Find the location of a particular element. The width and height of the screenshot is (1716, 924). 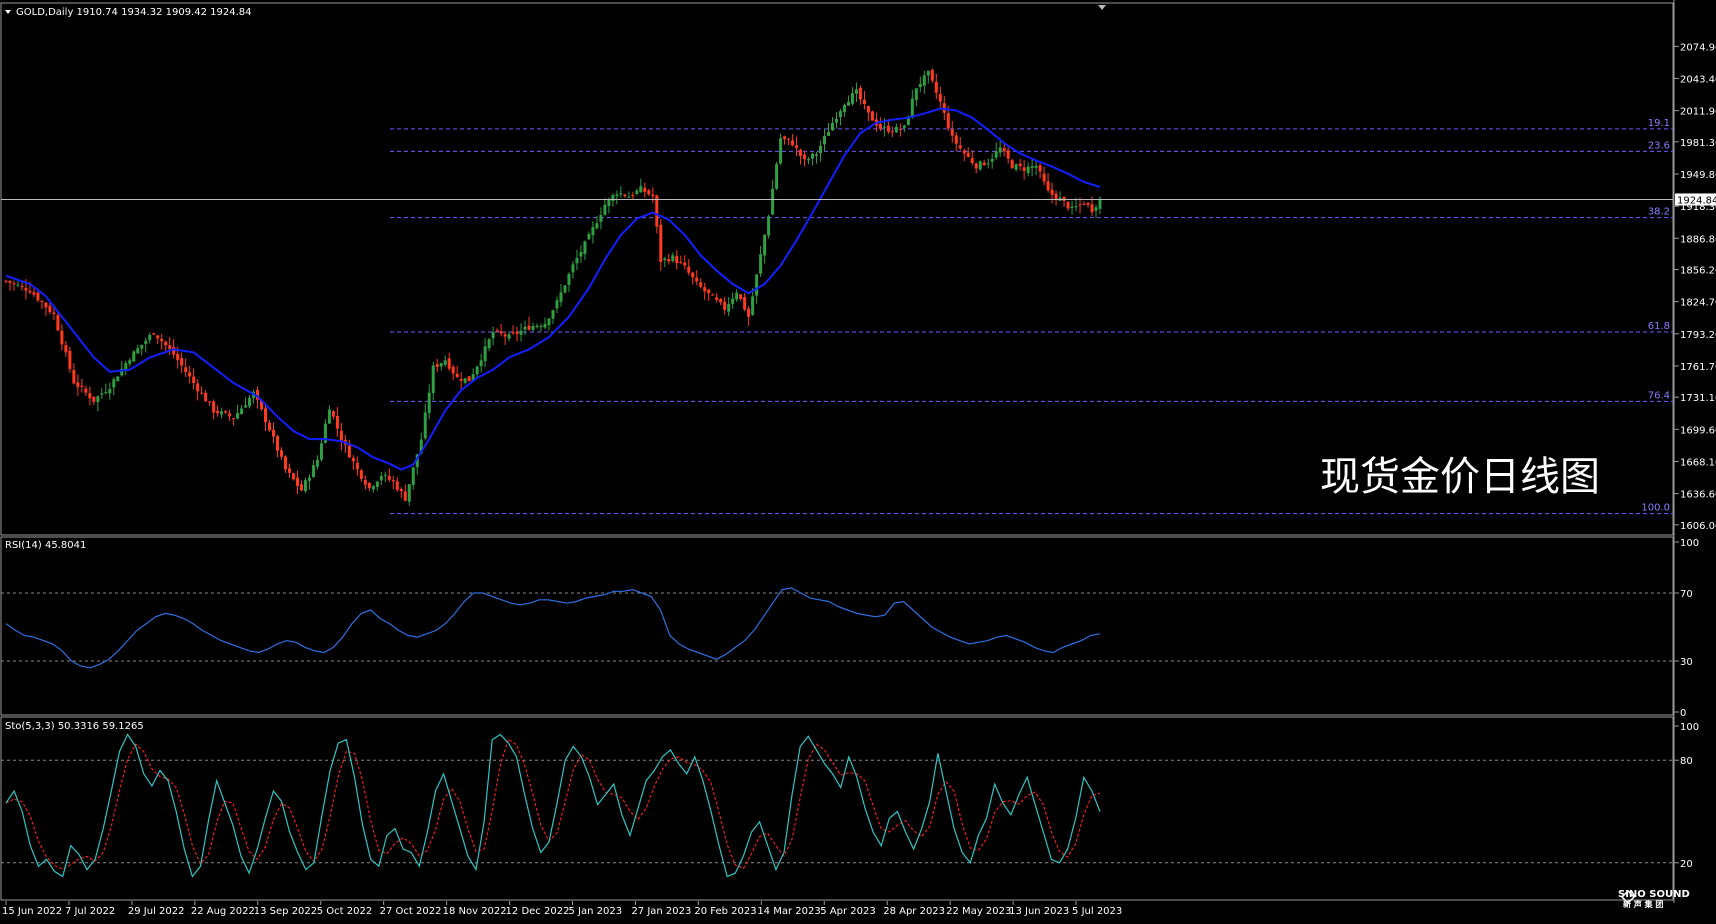

time-tick-label: 5 Jul 2023 is located at coordinates (1097, 911).